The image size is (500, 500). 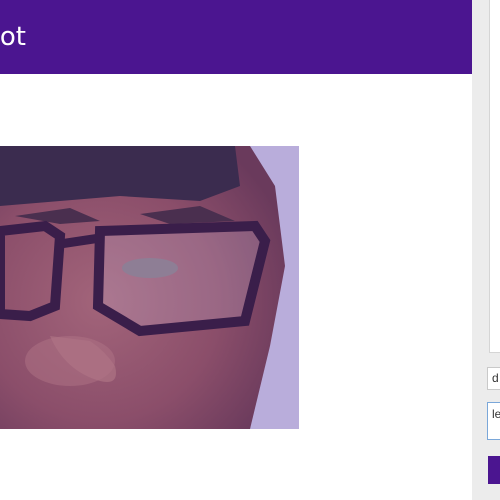 I want to click on chat-log, so click(x=494, y=176).